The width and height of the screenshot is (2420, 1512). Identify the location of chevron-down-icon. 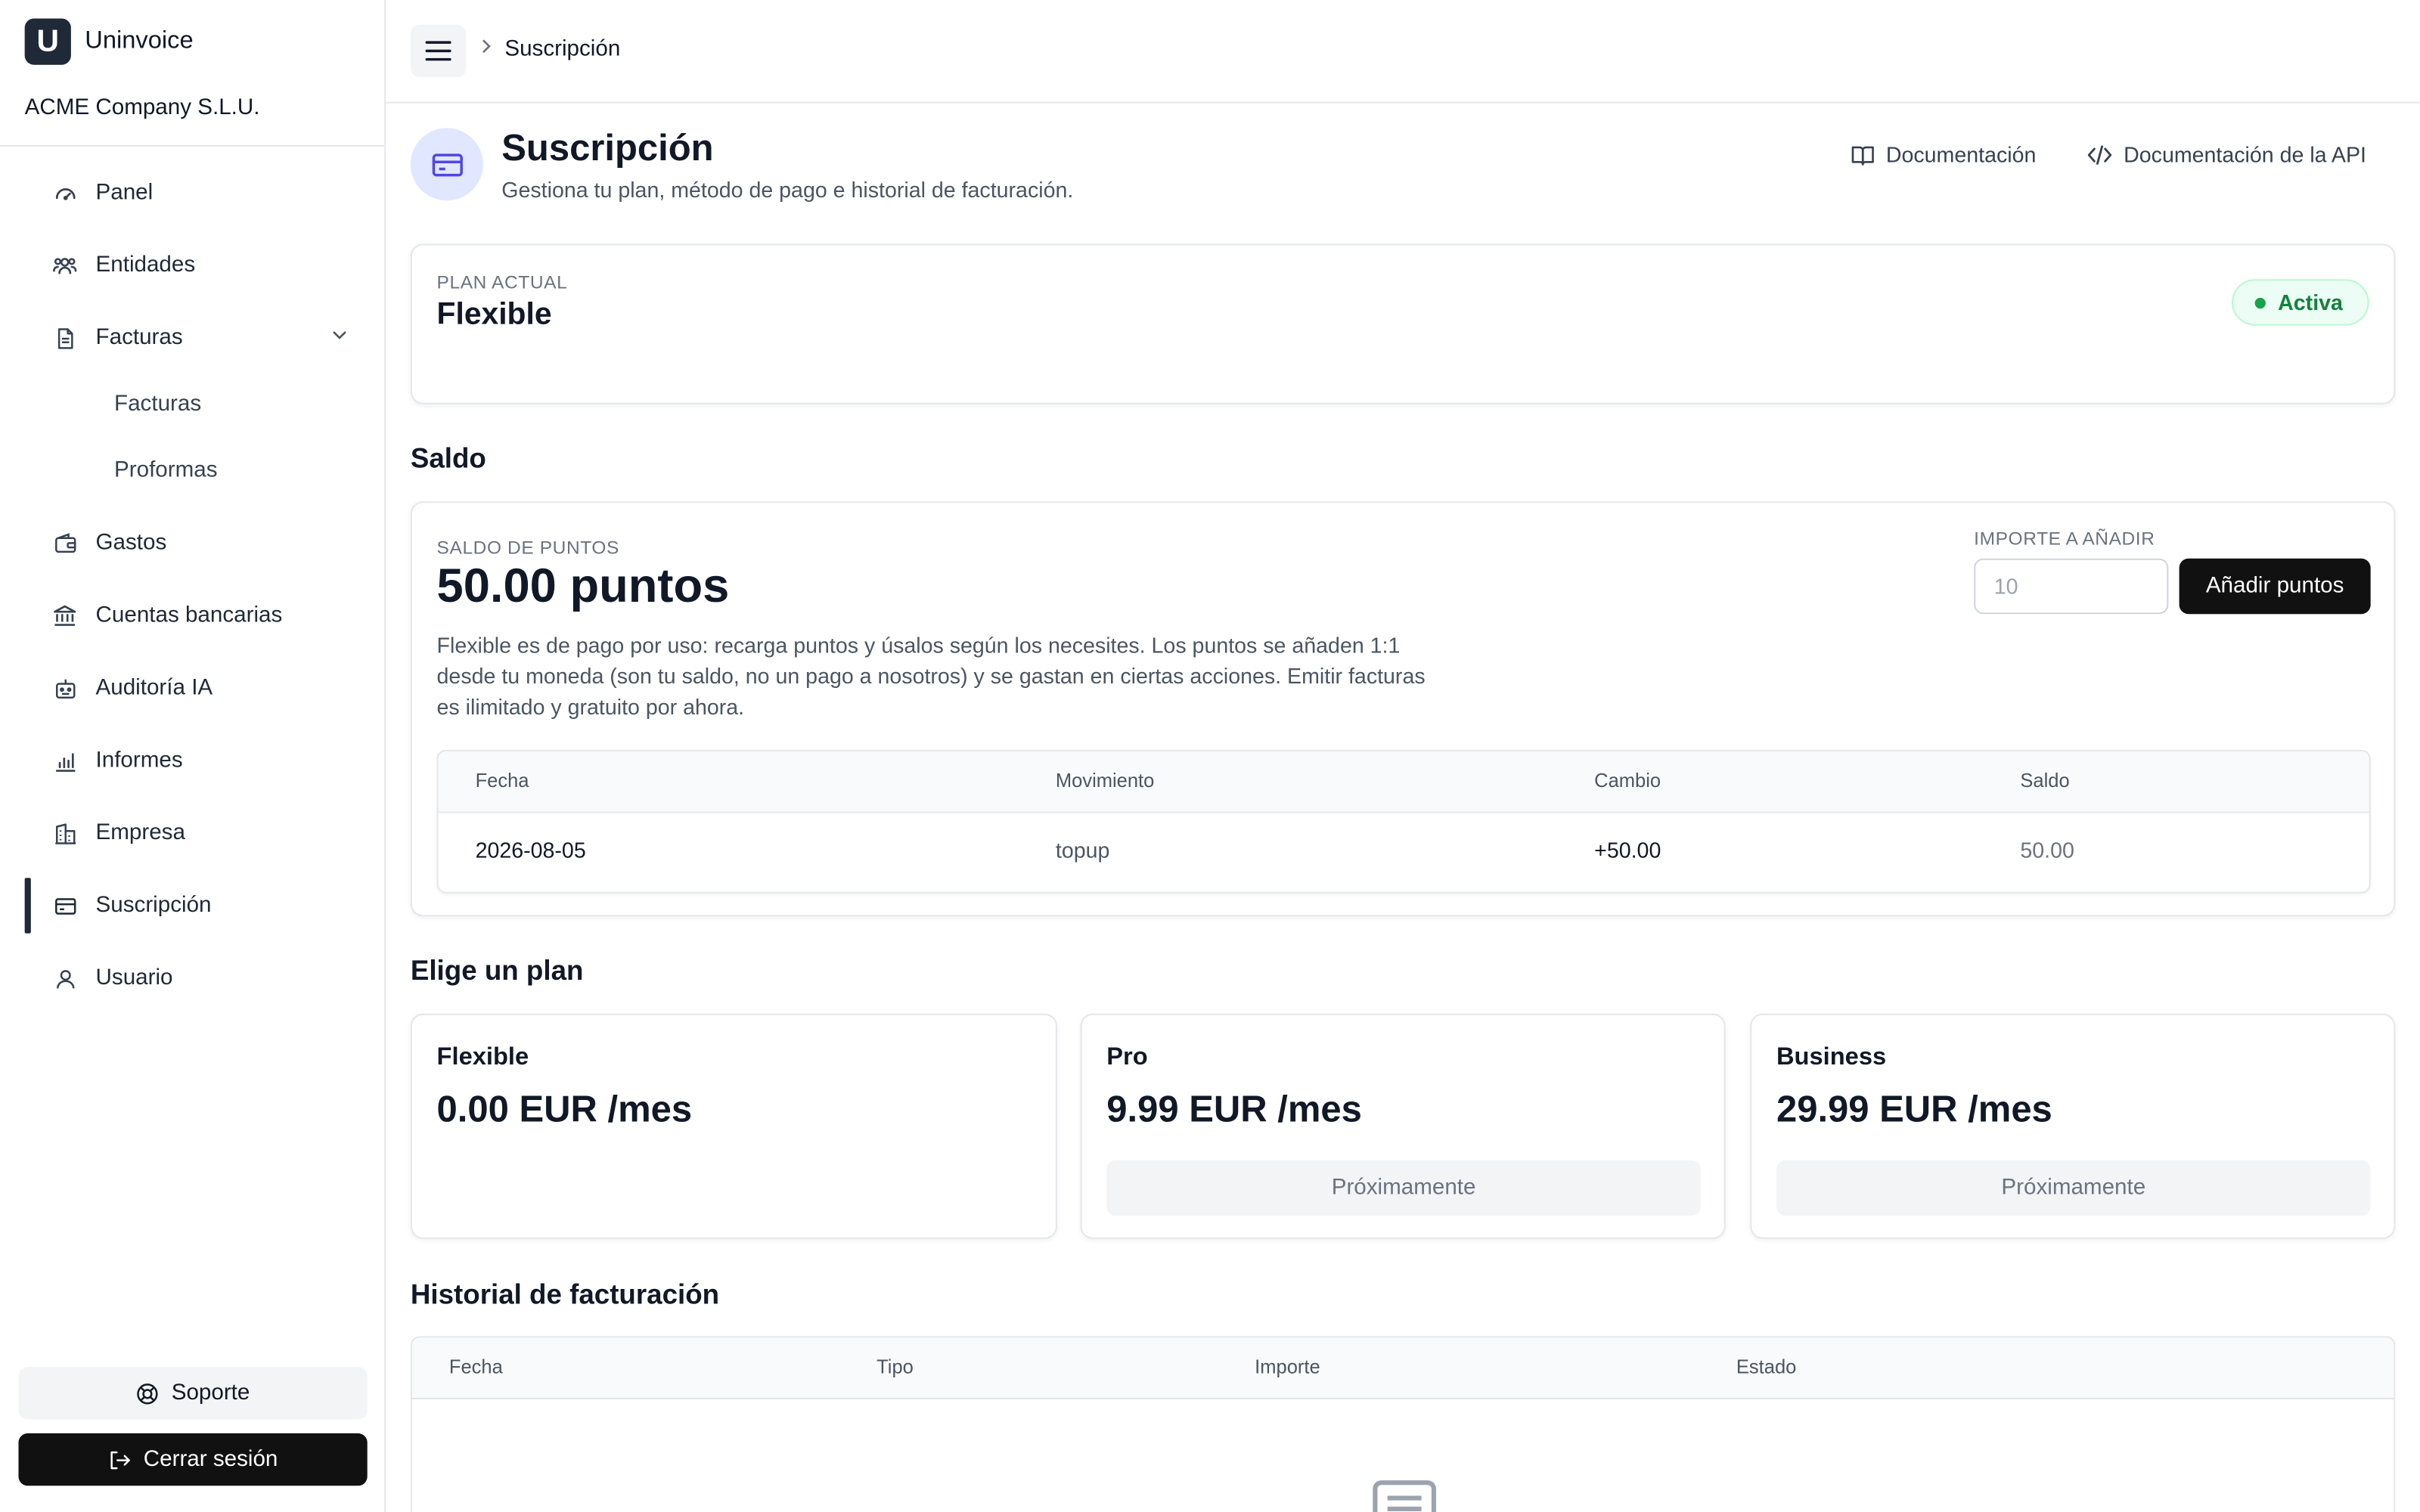
(339, 339).